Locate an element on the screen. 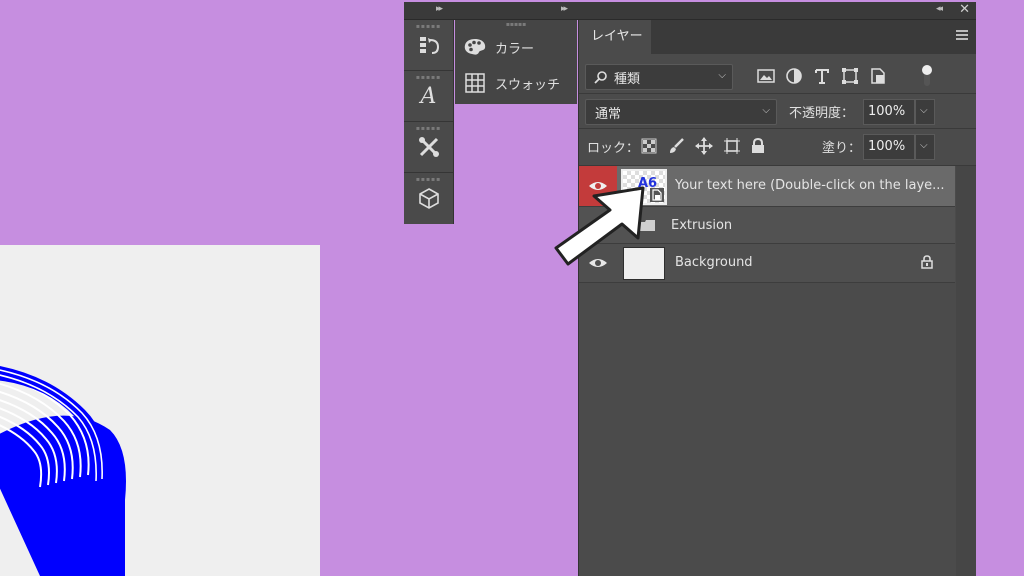  image-filter-icon is located at coordinates (766, 76).